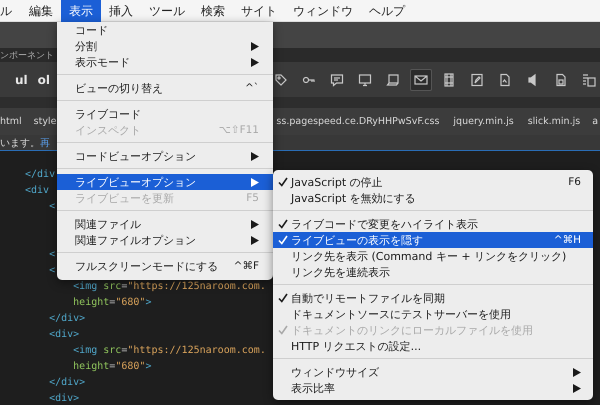 The height and width of the screenshot is (405, 600). Describe the element at coordinates (165, 46) in the screenshot. I see `menu-item: 分割` at that location.